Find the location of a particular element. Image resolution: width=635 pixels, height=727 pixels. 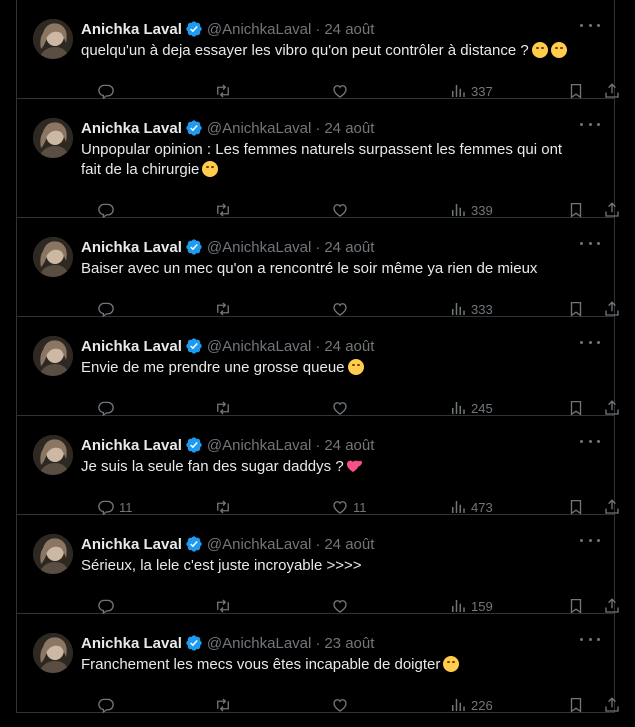

like-button: 11 is located at coordinates (349, 507).